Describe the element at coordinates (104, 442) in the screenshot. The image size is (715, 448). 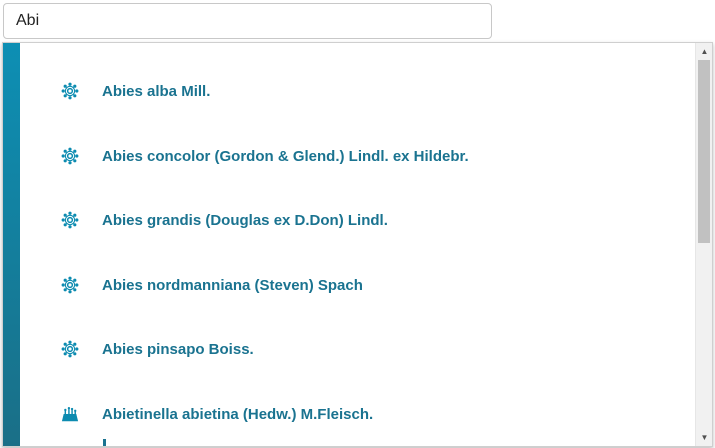
I see `partial-result-marker` at that location.